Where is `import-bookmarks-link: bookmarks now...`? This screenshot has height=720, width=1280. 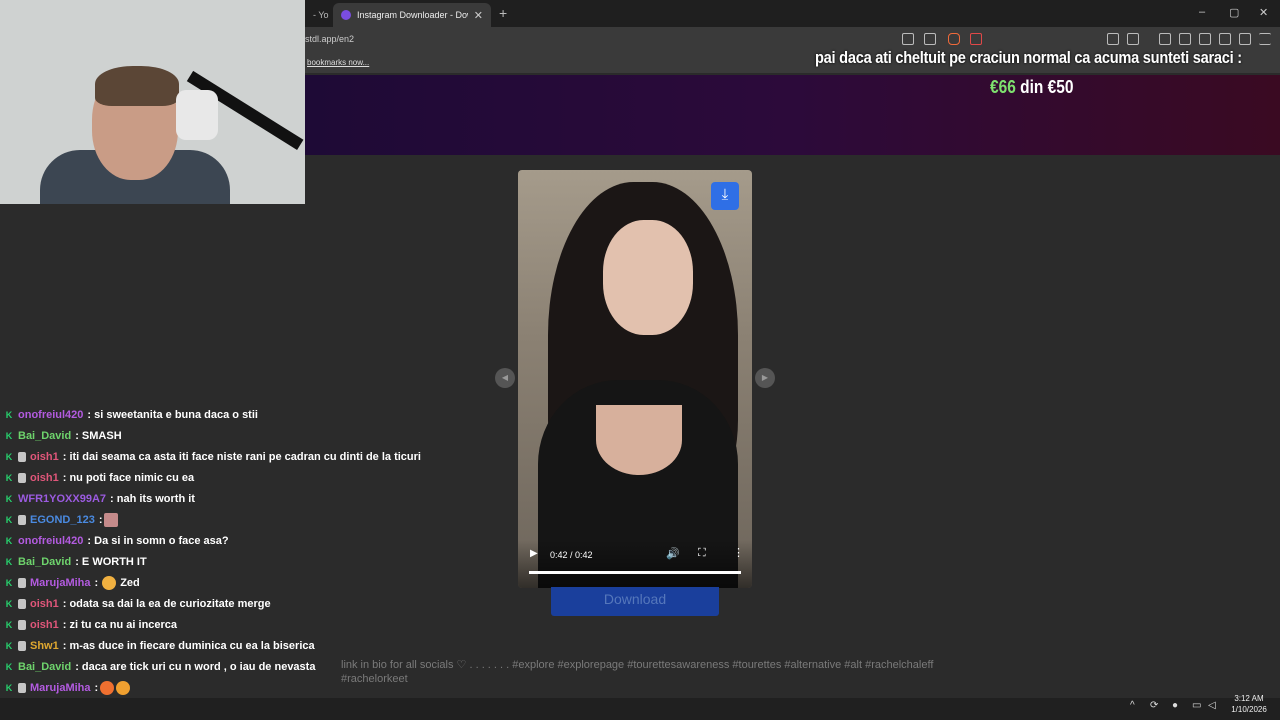
import-bookmarks-link: bookmarks now... is located at coordinates (338, 62).